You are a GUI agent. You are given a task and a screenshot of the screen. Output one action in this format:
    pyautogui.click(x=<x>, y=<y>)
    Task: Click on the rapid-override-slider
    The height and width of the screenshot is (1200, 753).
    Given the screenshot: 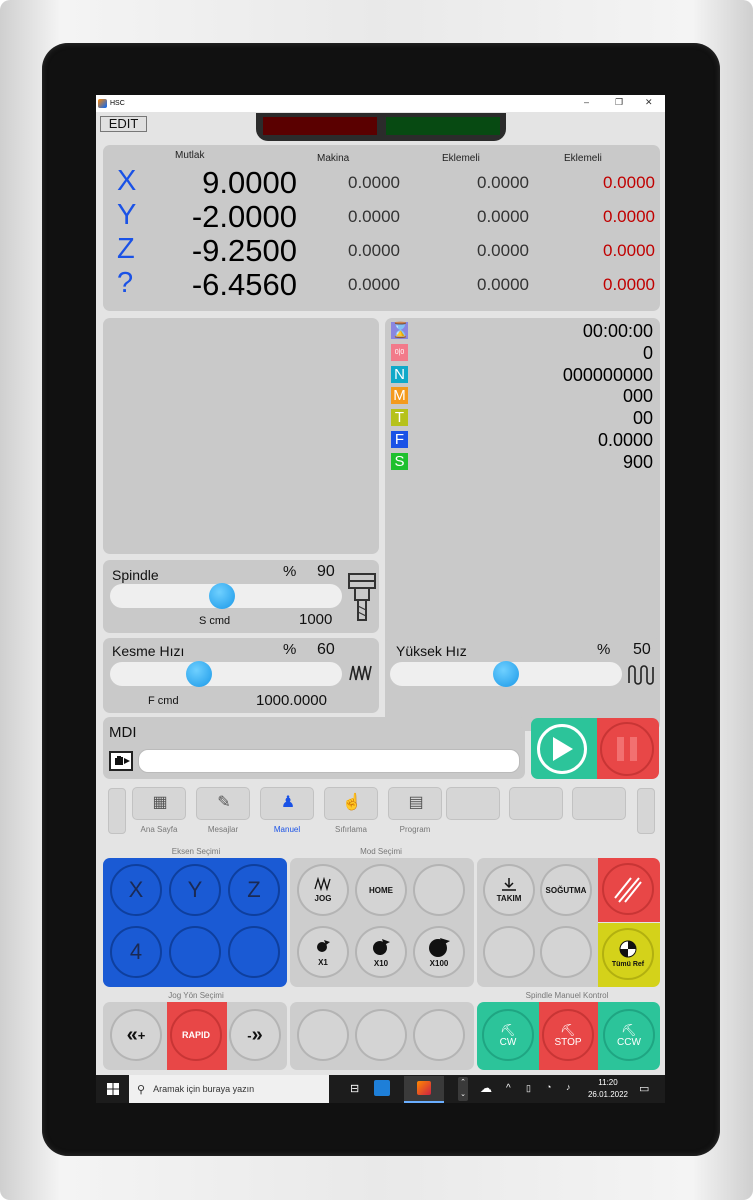 What is the action you would take?
    pyautogui.click(x=506, y=674)
    